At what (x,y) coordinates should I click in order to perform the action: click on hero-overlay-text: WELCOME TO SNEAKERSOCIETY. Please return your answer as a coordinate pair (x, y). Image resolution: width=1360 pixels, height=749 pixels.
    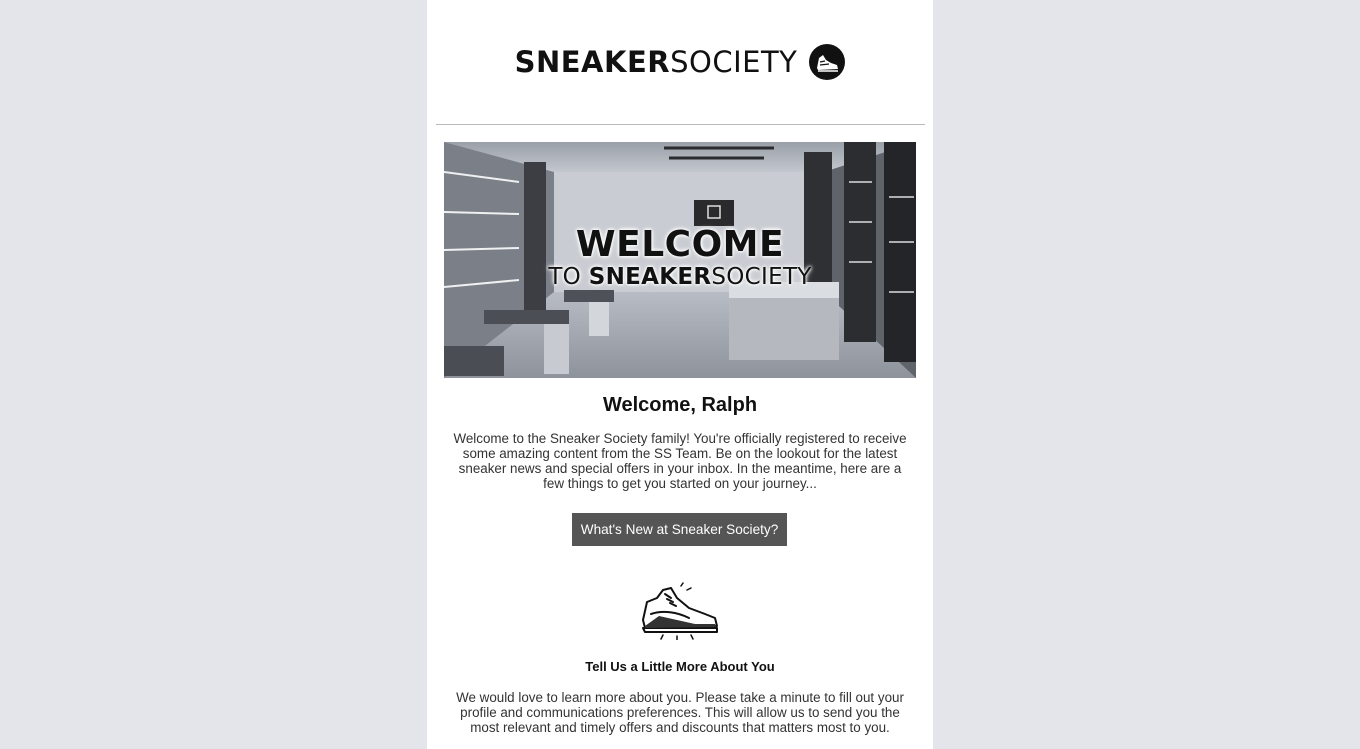
    Looking at the image, I should click on (680, 260).